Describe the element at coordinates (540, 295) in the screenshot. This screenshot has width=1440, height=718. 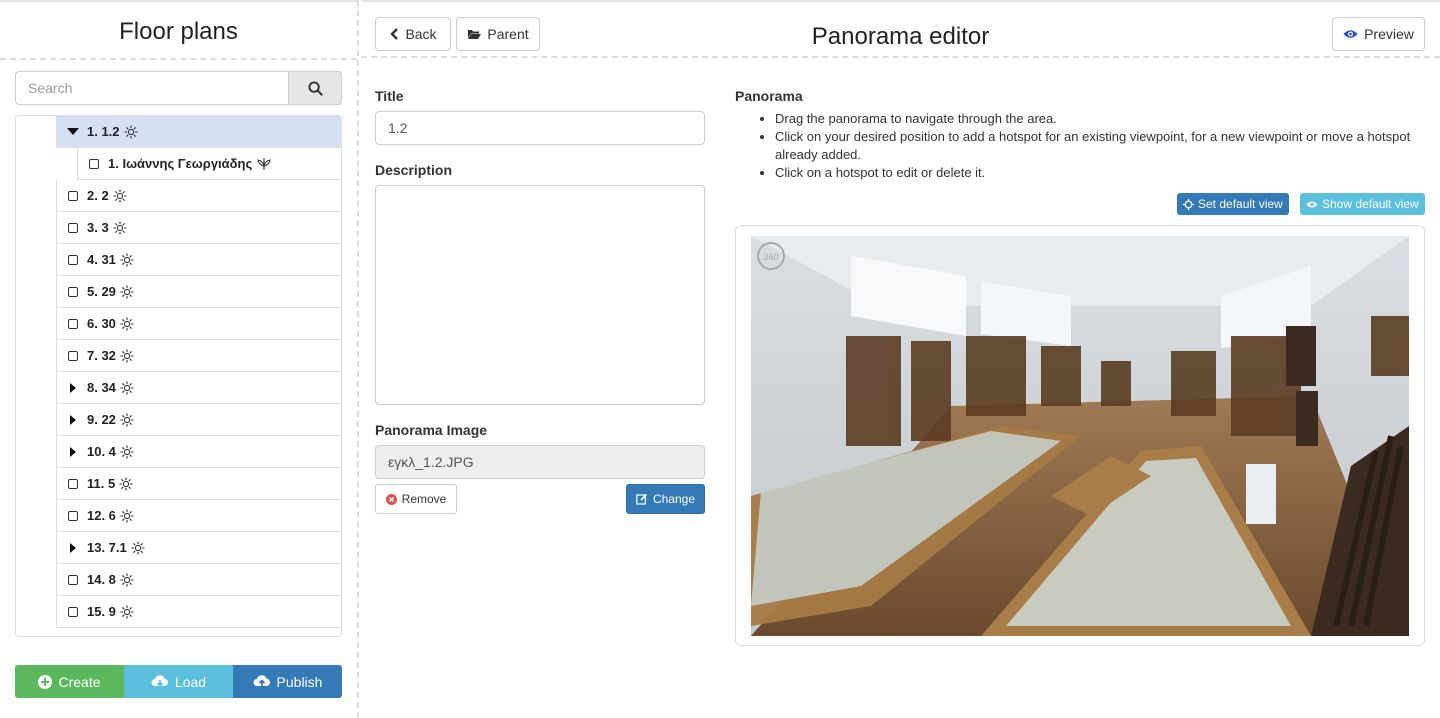
I see `description-textarea` at that location.